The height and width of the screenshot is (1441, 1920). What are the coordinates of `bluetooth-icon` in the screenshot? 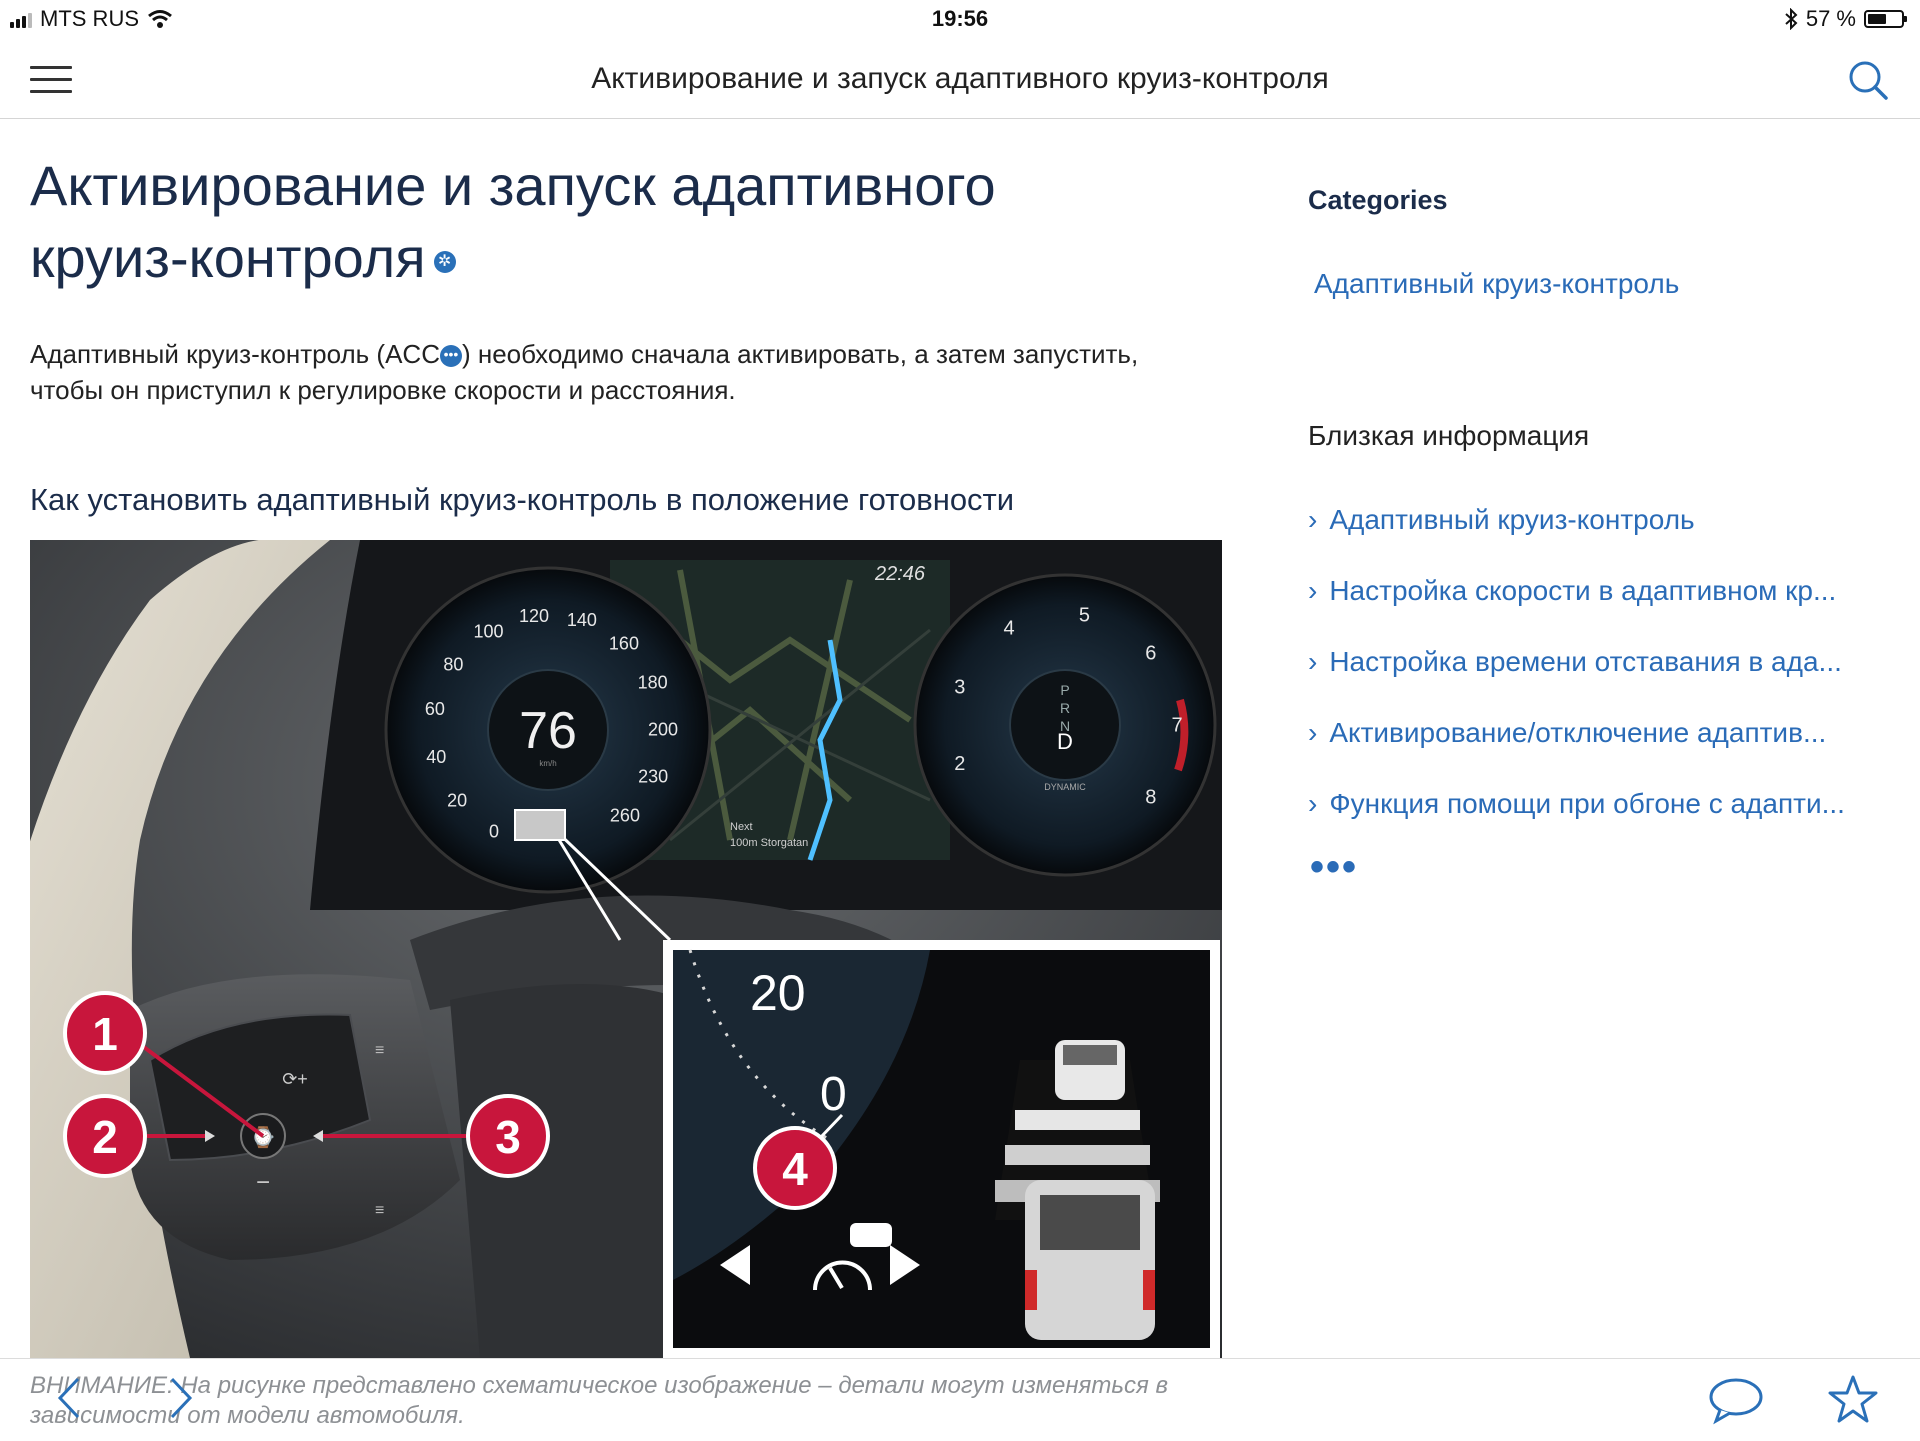 It's located at (1791, 19).